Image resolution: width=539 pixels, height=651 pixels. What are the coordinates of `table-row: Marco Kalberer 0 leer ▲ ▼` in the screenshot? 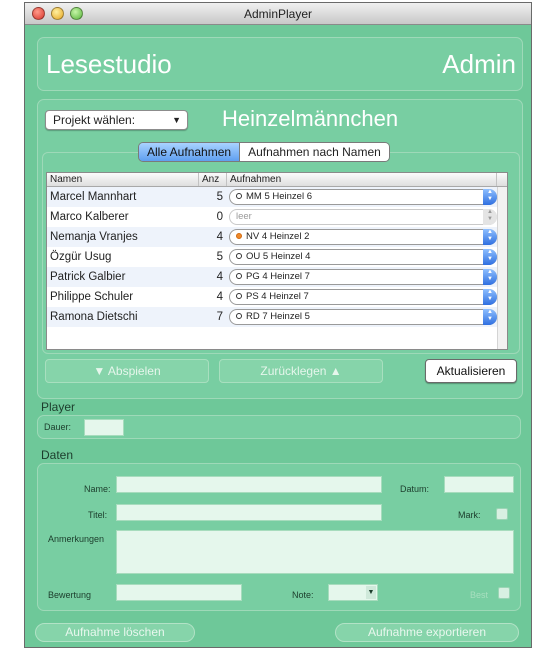 It's located at (277, 217).